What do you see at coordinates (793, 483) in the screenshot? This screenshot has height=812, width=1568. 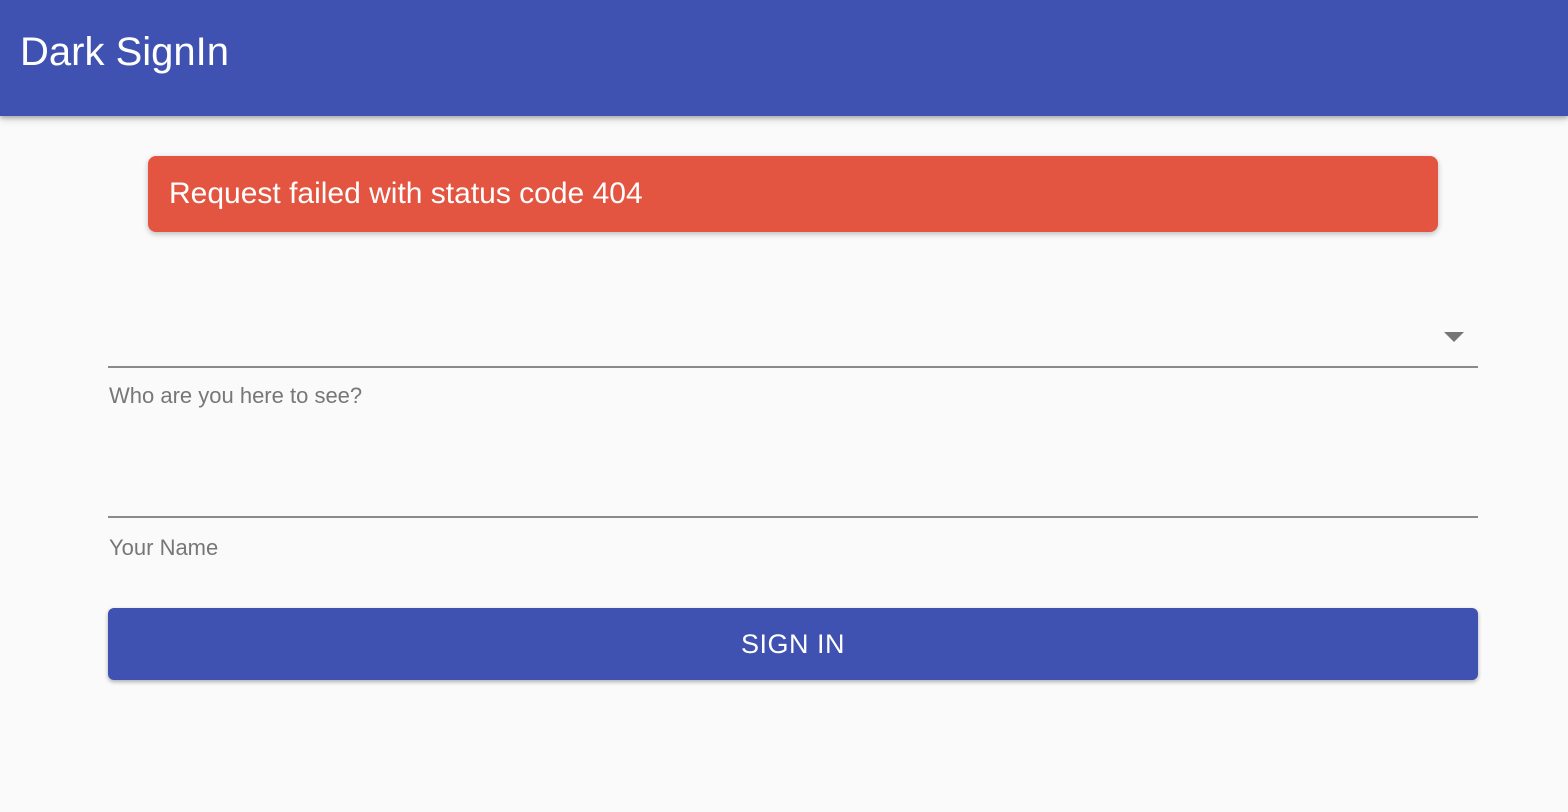 I see `name-input` at bounding box center [793, 483].